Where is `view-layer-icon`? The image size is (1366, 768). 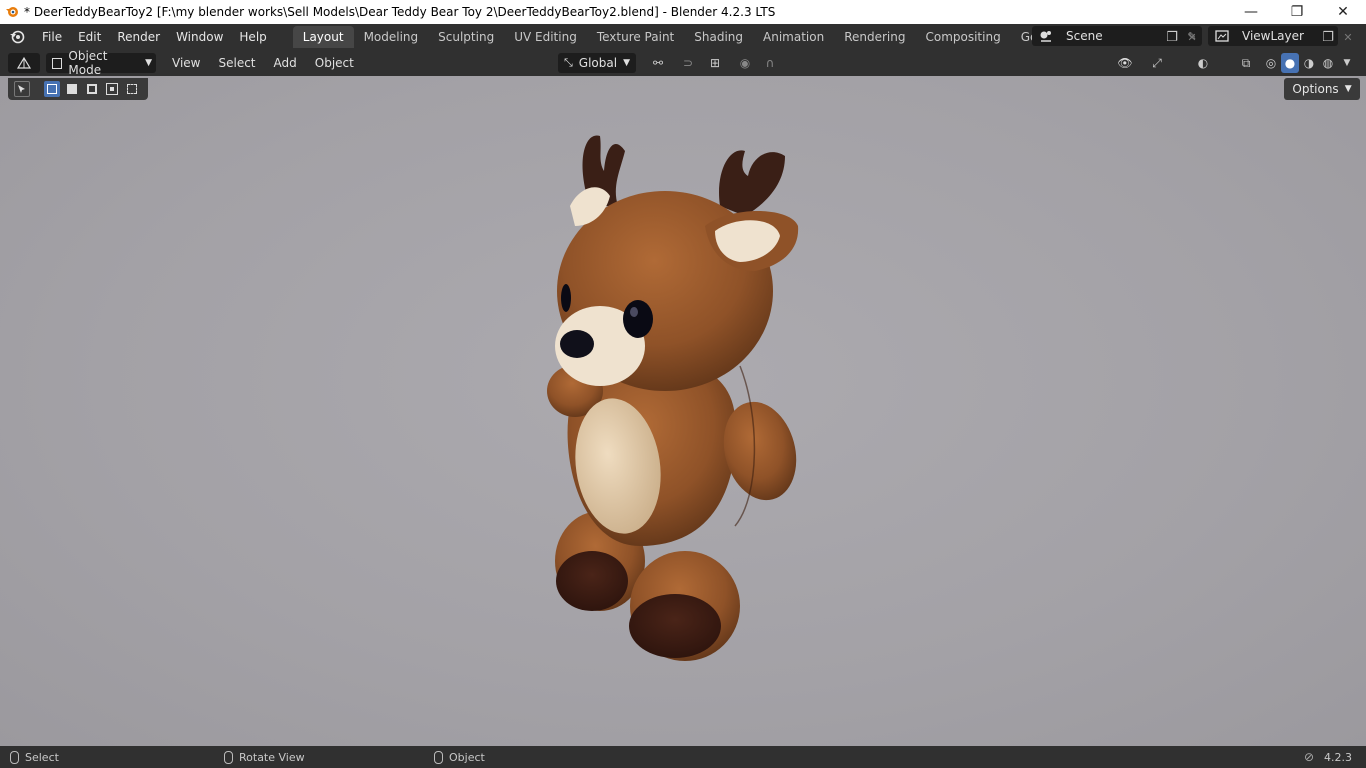
view-layer-icon is located at coordinates (1222, 36).